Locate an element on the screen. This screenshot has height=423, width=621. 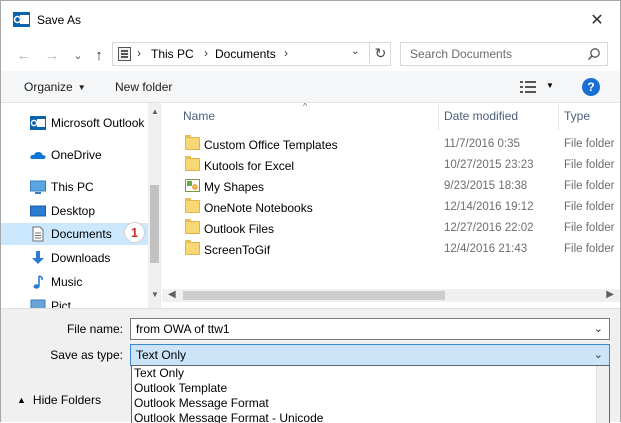
dropdown-option-outlook-message-format: Outlook Message Format is located at coordinates (201, 403).